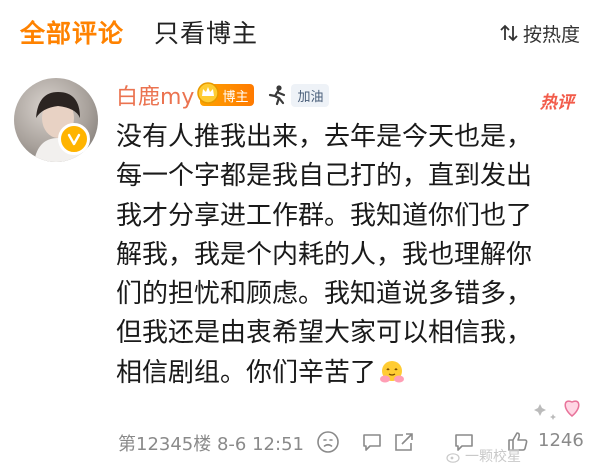 The width and height of the screenshot is (600, 470). I want to click on watermark: 一颗校星, so click(483, 456).